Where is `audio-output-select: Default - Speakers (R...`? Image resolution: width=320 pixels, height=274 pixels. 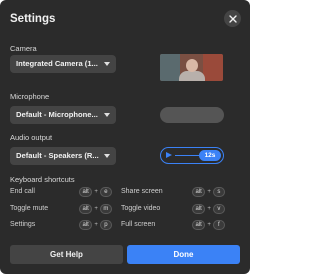 audio-output-select: Default - Speakers (R... is located at coordinates (63, 156).